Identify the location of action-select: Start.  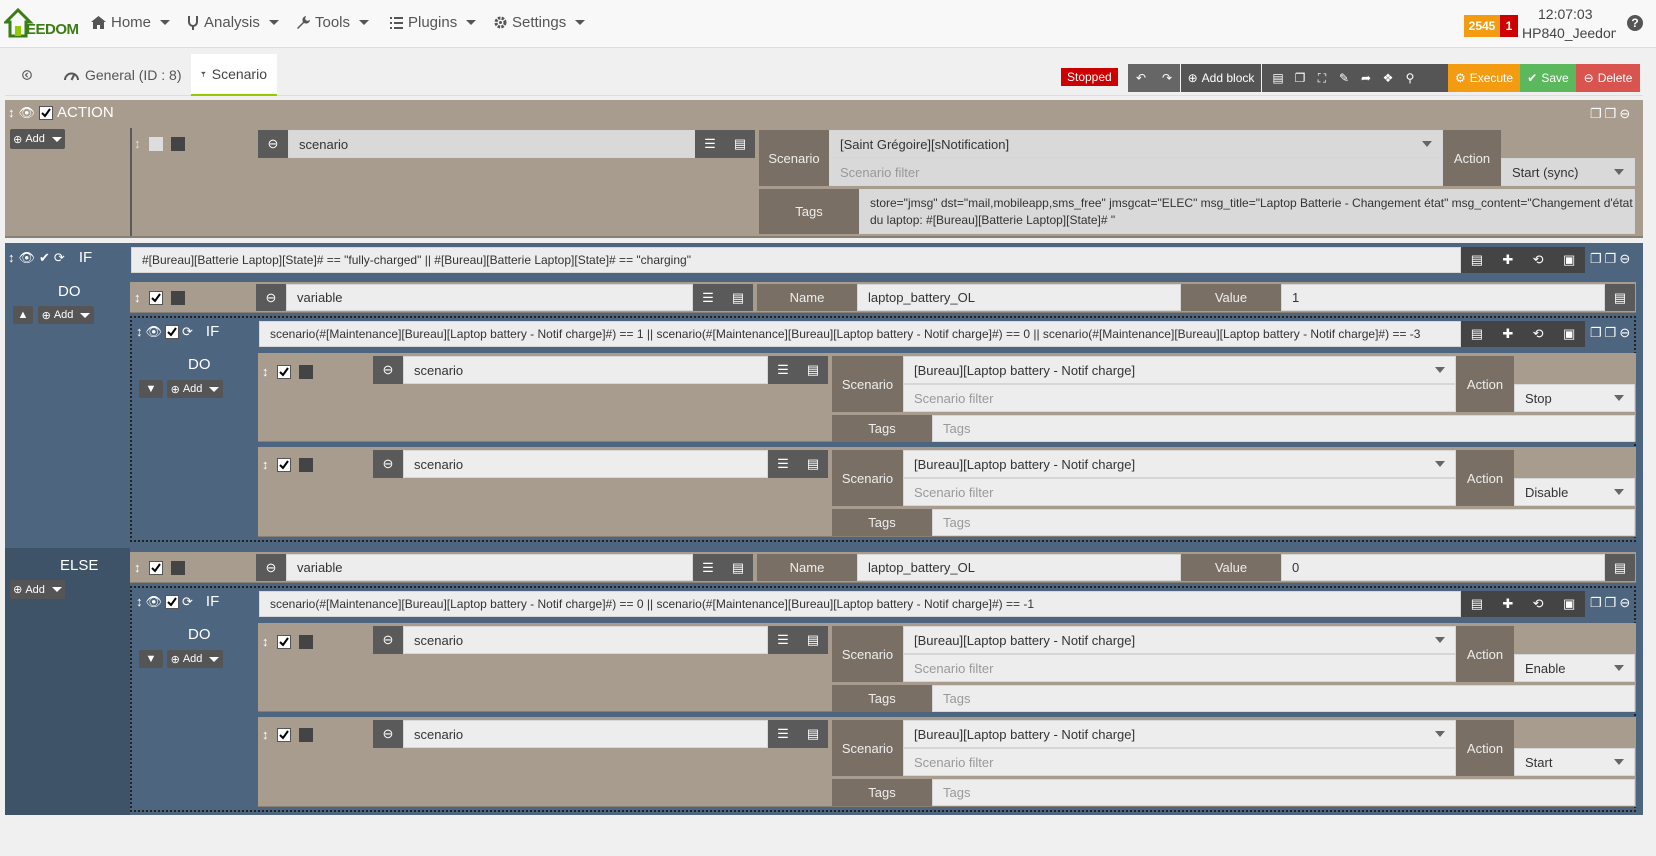
(1574, 762).